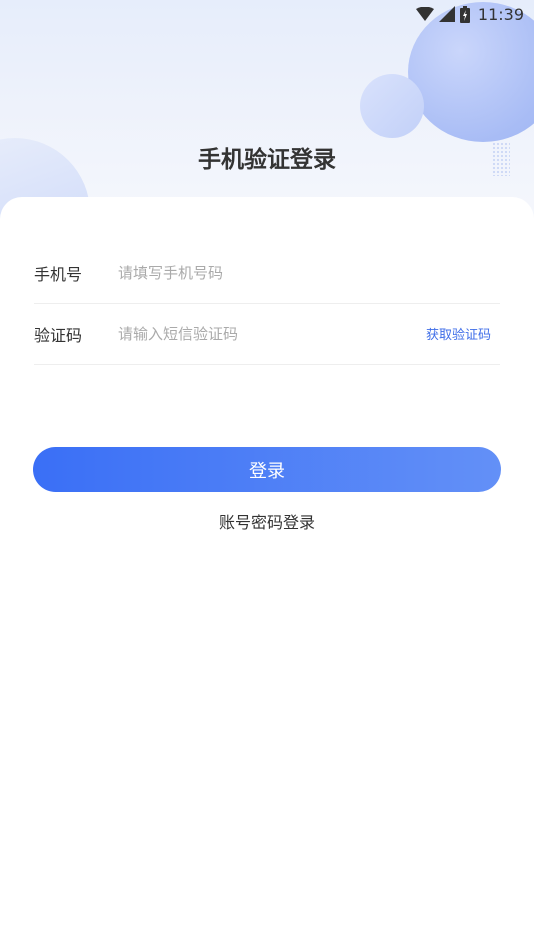 The height and width of the screenshot is (950, 534). I want to click on code-label: 验证码, so click(58, 335).